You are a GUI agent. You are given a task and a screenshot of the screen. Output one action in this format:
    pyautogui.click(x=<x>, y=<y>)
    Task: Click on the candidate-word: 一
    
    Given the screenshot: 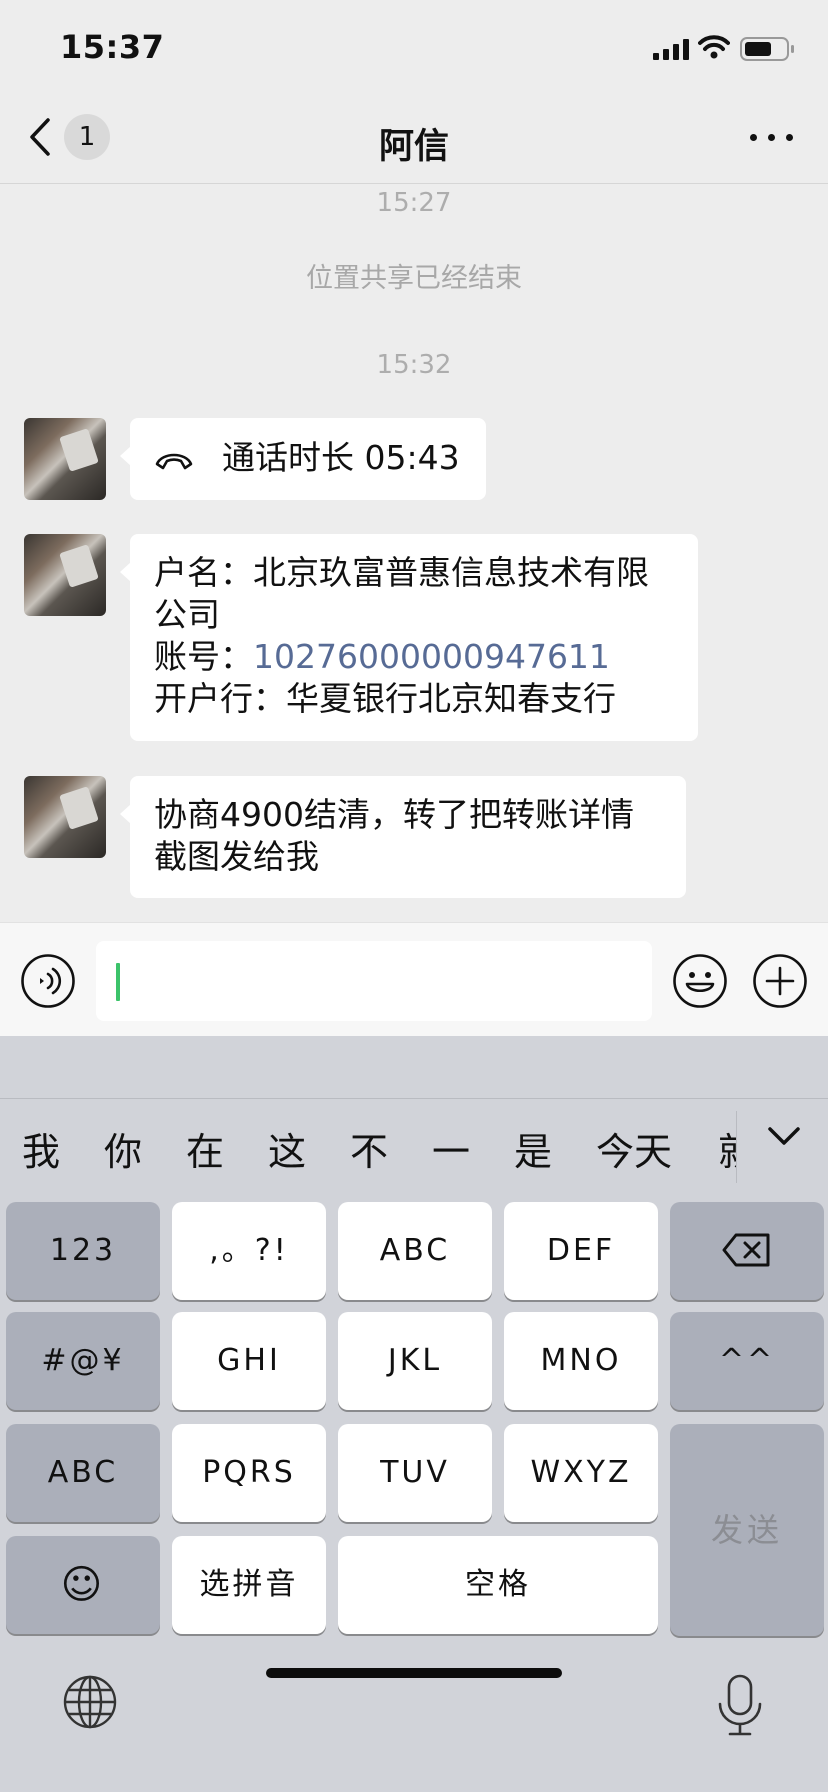 What is the action you would take?
    pyautogui.click(x=451, y=1148)
    